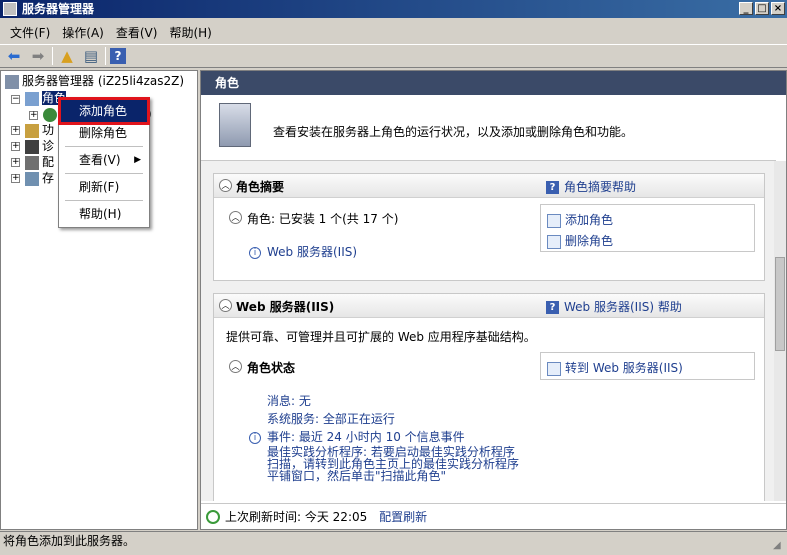  Describe the element at coordinates (393, 32) in the screenshot. I see `menu-bar: 文件(F) 操作(A) 查看(V) 帮助(H)` at that location.